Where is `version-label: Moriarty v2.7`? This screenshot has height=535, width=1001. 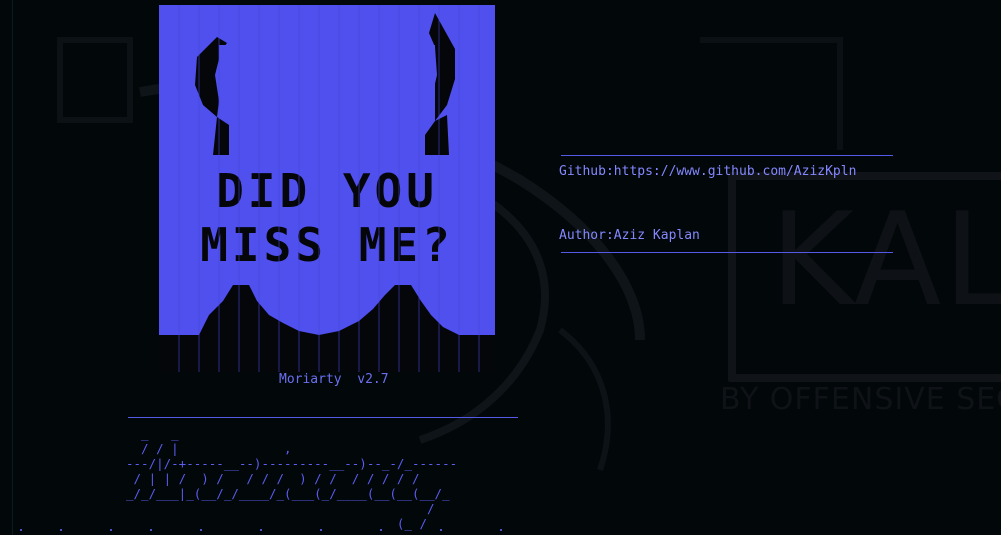
version-label: Moriarty v2.7 is located at coordinates (334, 379).